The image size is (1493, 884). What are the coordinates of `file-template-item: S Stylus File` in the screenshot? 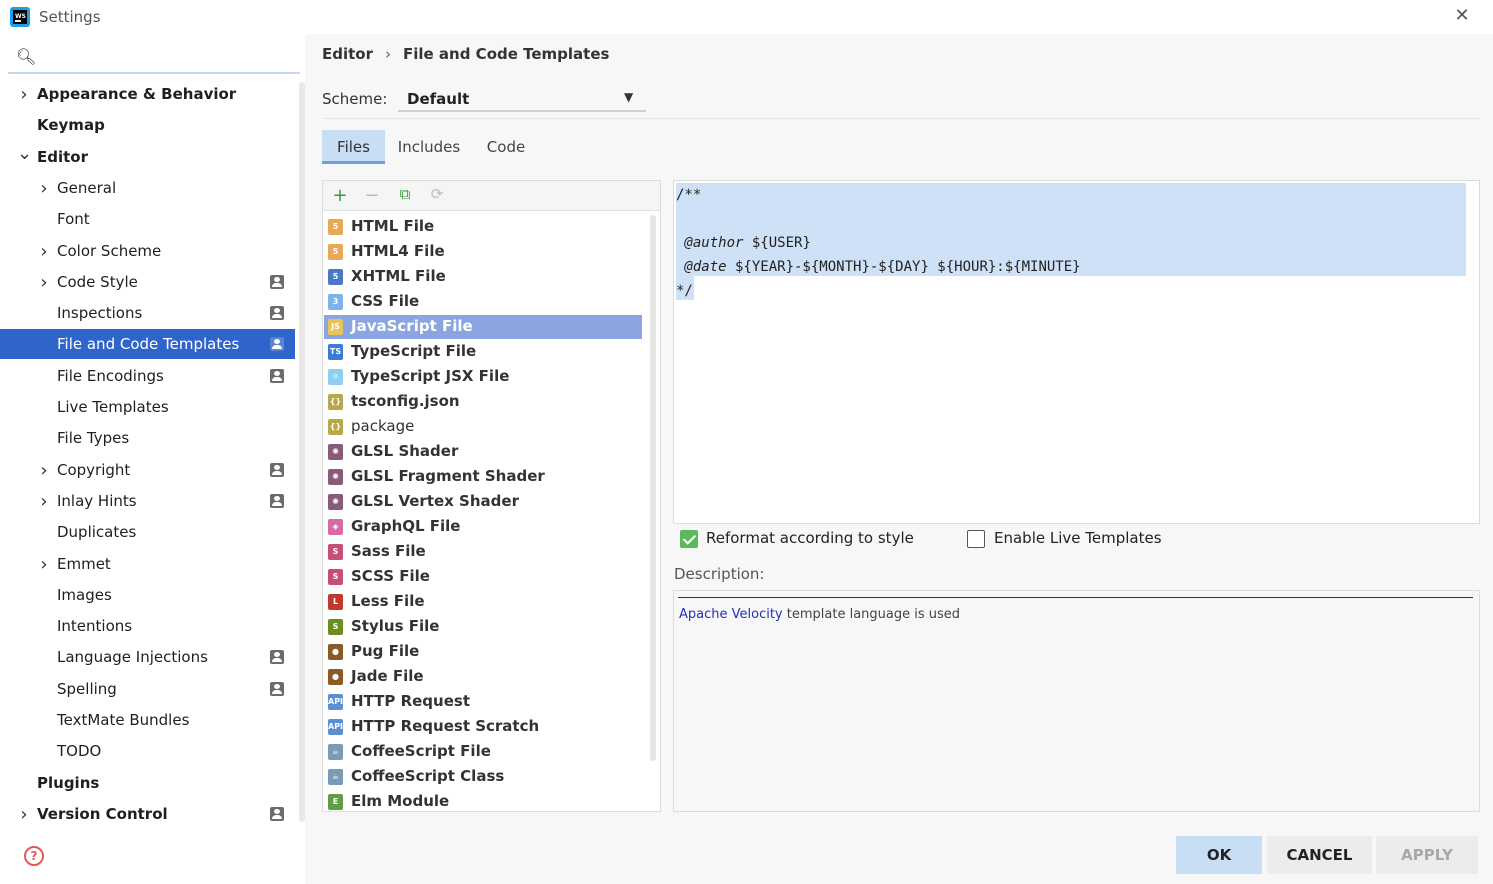 It's located at (483, 627).